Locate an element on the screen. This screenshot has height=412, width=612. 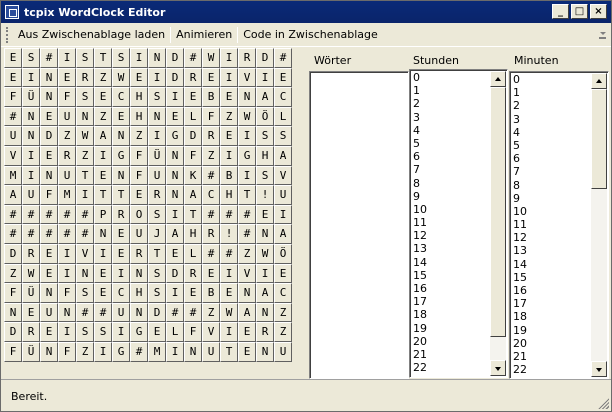
list-item: 13 is located at coordinates (519, 250).